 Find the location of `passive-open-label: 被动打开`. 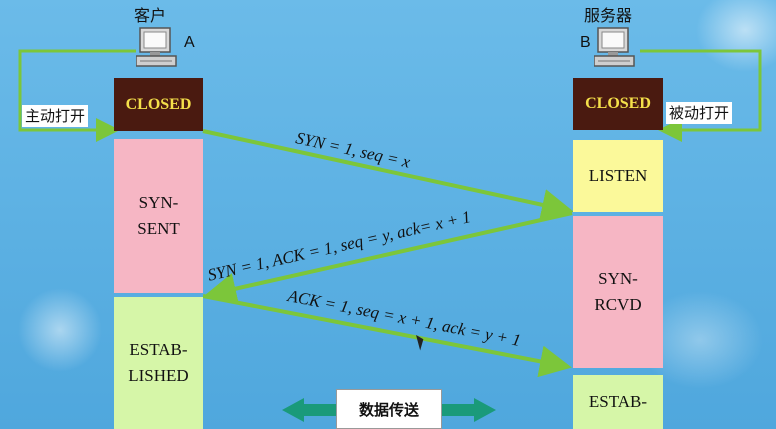

passive-open-label: 被动打开 is located at coordinates (699, 113).